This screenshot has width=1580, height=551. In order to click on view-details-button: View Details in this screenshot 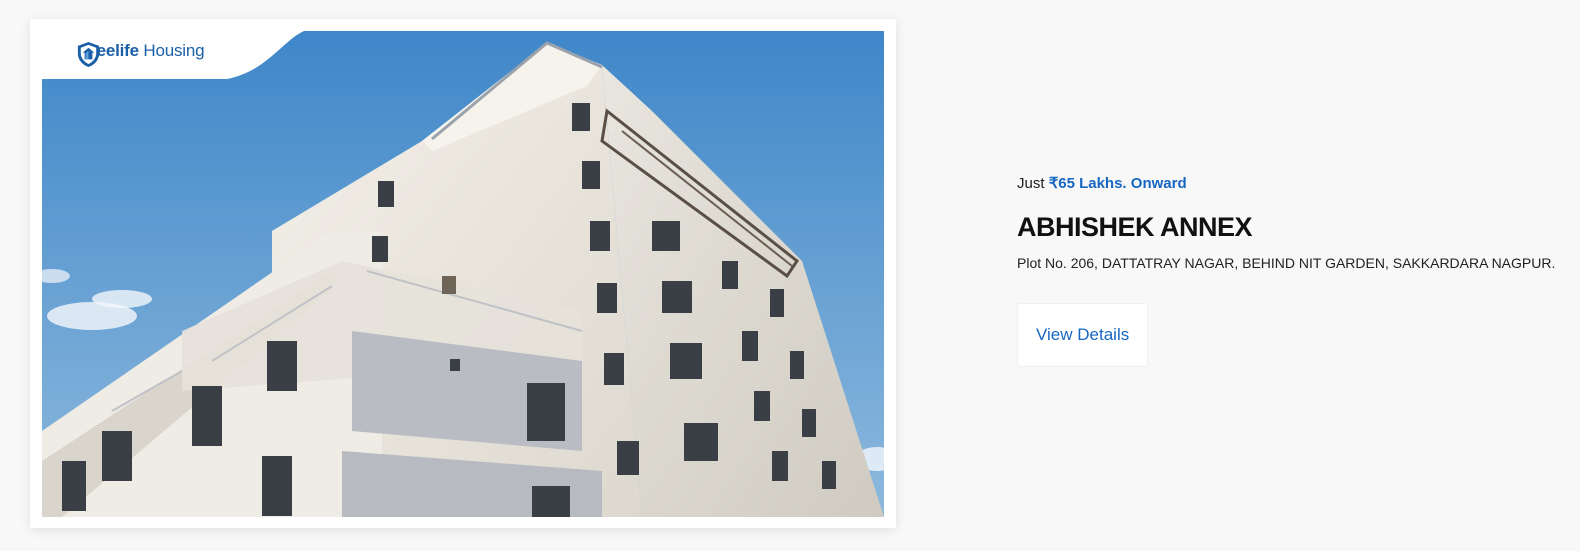, I will do `click(1083, 335)`.